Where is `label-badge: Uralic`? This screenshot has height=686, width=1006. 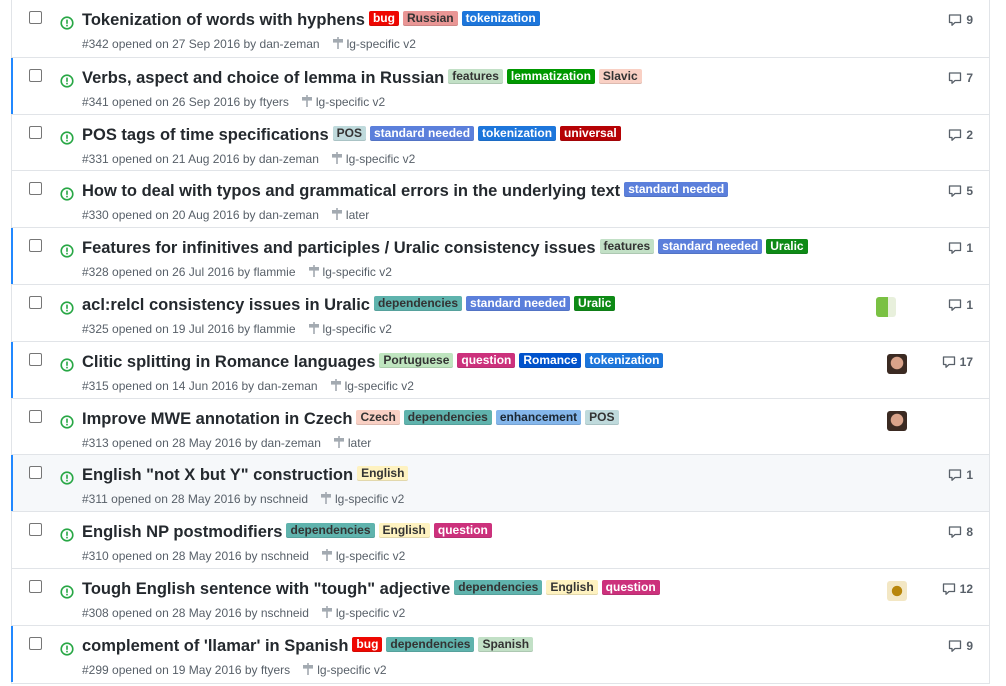
label-badge: Uralic is located at coordinates (595, 303).